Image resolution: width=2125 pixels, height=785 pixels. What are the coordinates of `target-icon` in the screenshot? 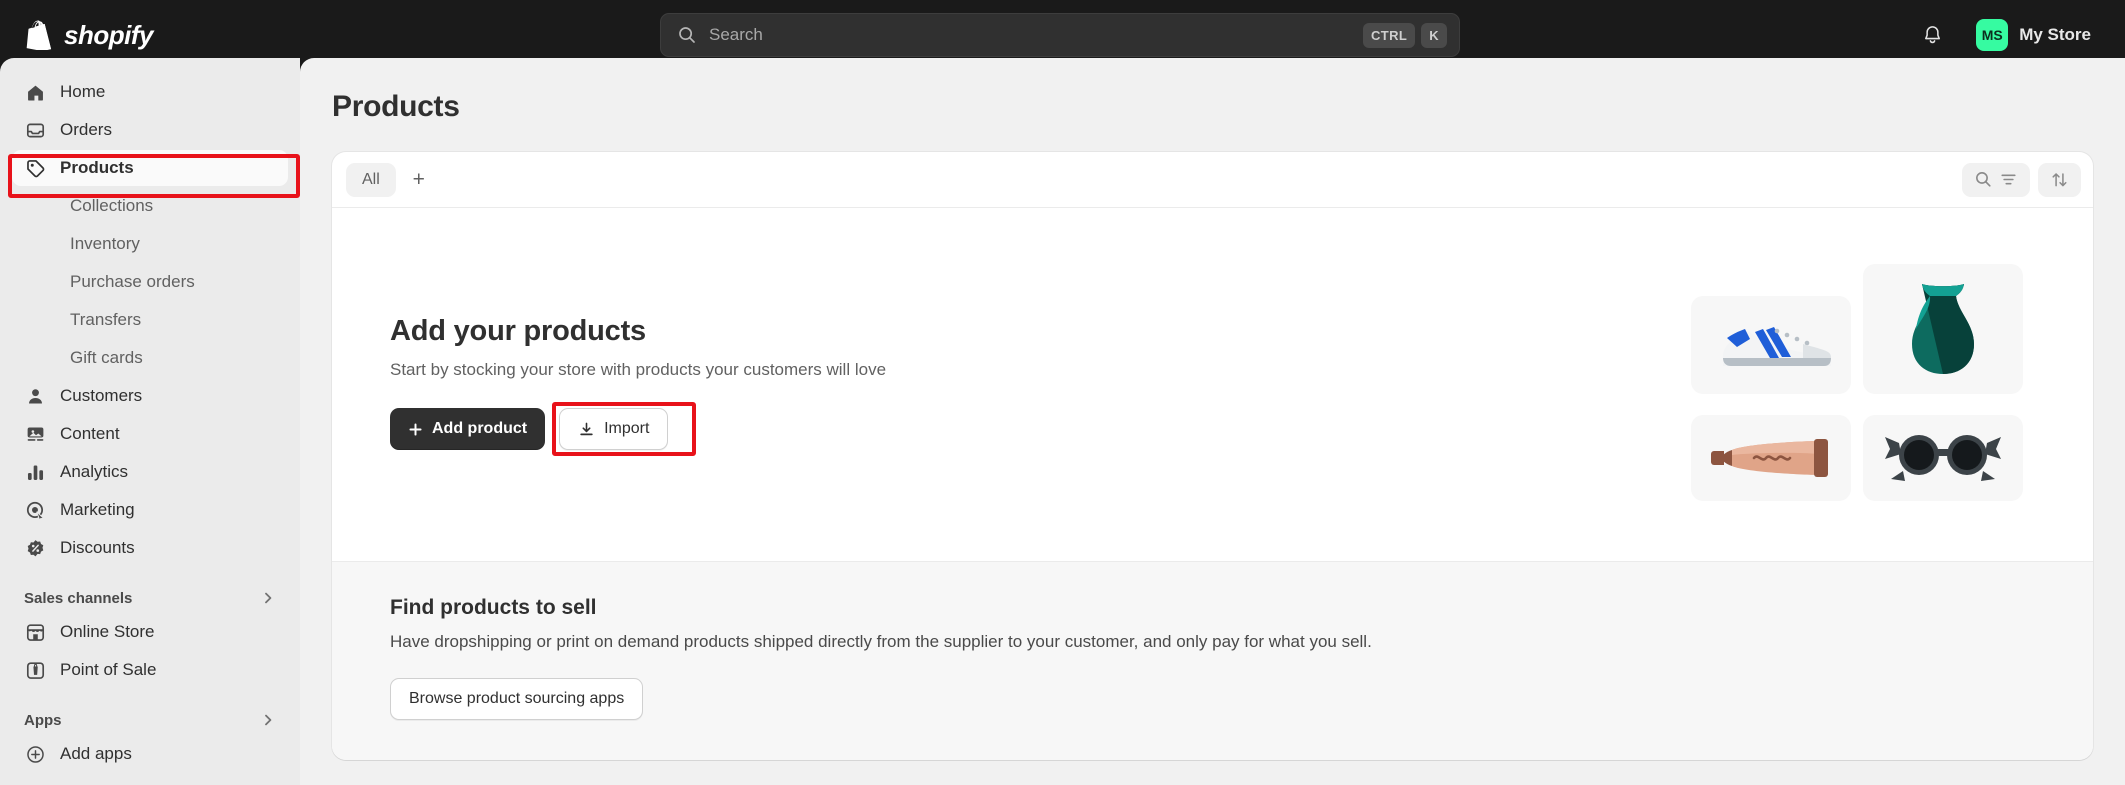 It's located at (35, 510).